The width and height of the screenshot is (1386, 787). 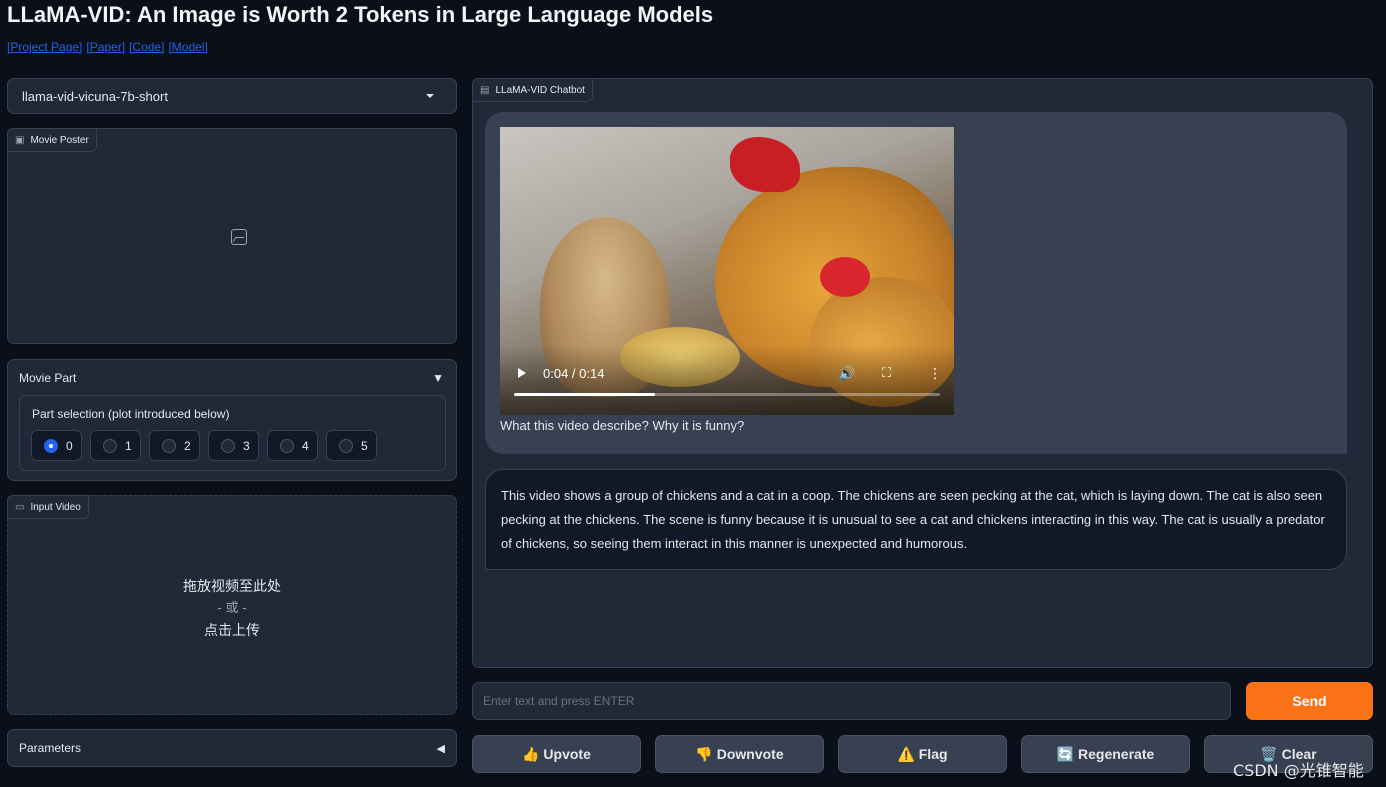 What do you see at coordinates (584, 394) in the screenshot?
I see `video-progress-fill` at bounding box center [584, 394].